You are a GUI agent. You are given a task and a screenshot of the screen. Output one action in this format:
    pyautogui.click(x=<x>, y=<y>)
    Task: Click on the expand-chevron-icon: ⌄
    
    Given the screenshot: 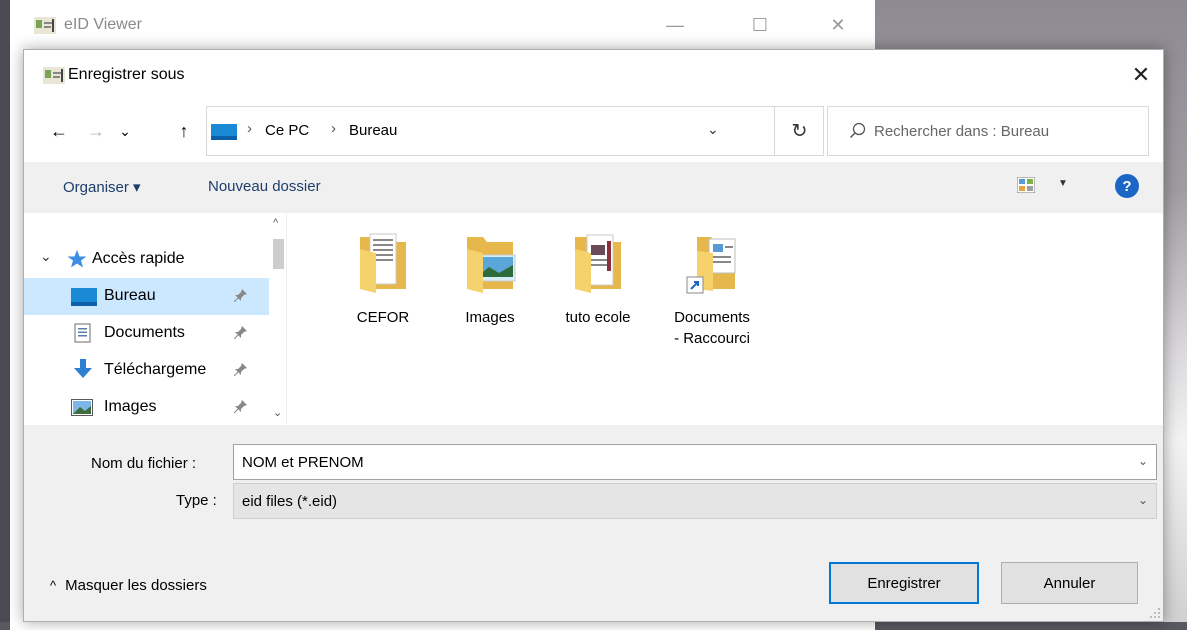 What is the action you would take?
    pyautogui.click(x=46, y=256)
    